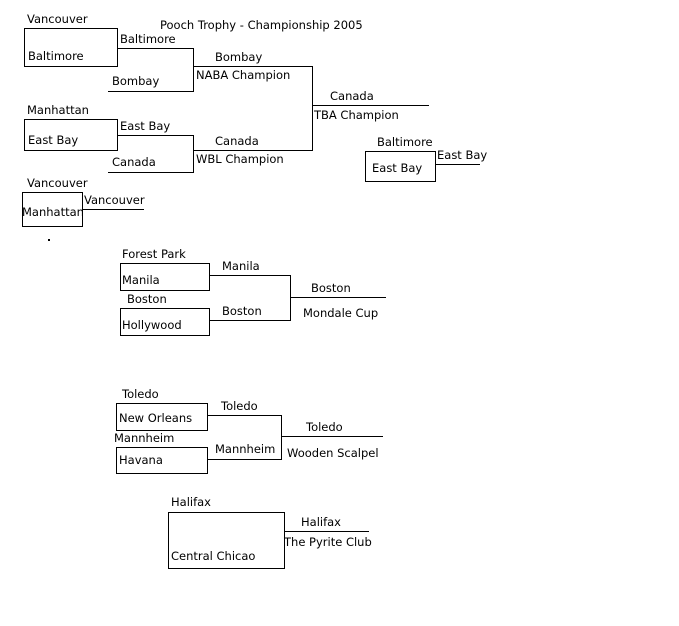 Image resolution: width=679 pixels, height=626 pixels. I want to click on third-place-top-line, so click(400, 151).